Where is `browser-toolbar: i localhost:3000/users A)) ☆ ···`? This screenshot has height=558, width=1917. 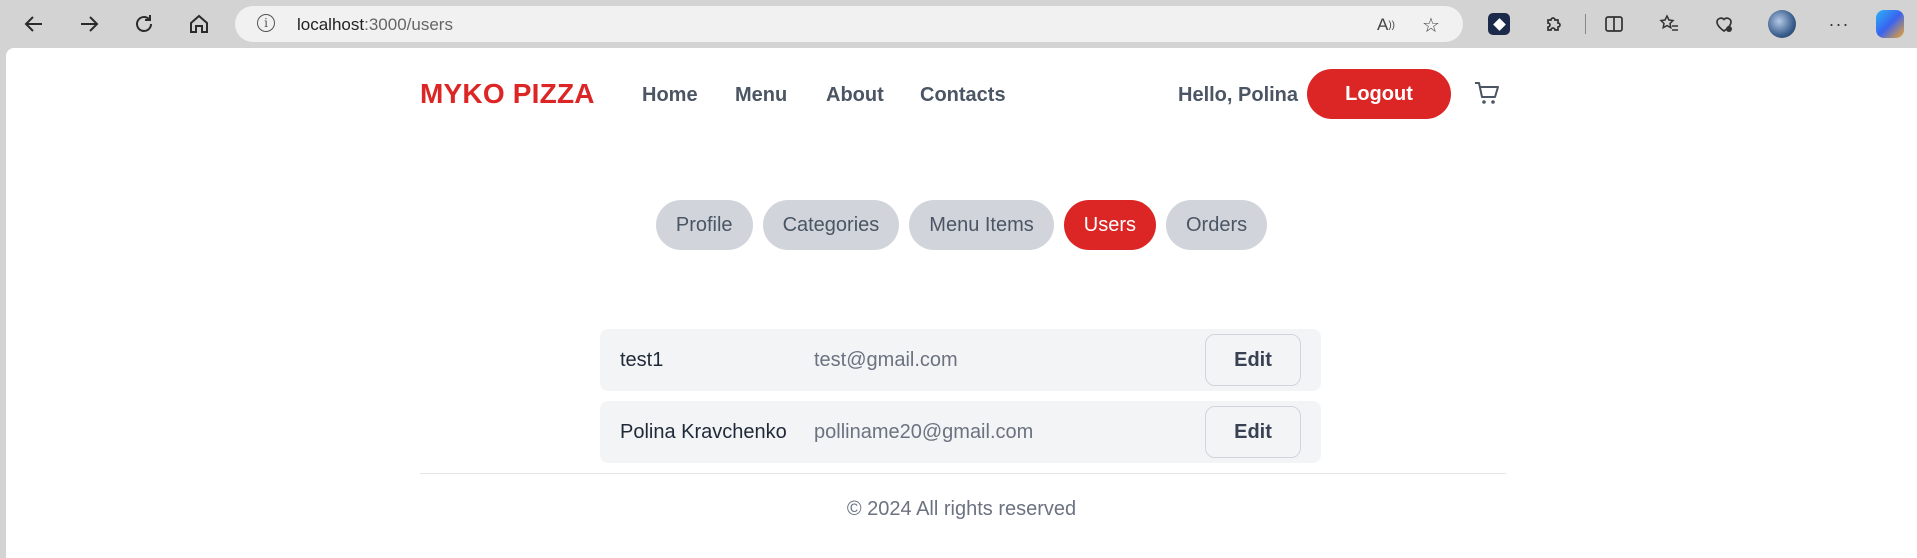
browser-toolbar: i localhost:3000/users A)) ☆ ··· is located at coordinates (958, 24).